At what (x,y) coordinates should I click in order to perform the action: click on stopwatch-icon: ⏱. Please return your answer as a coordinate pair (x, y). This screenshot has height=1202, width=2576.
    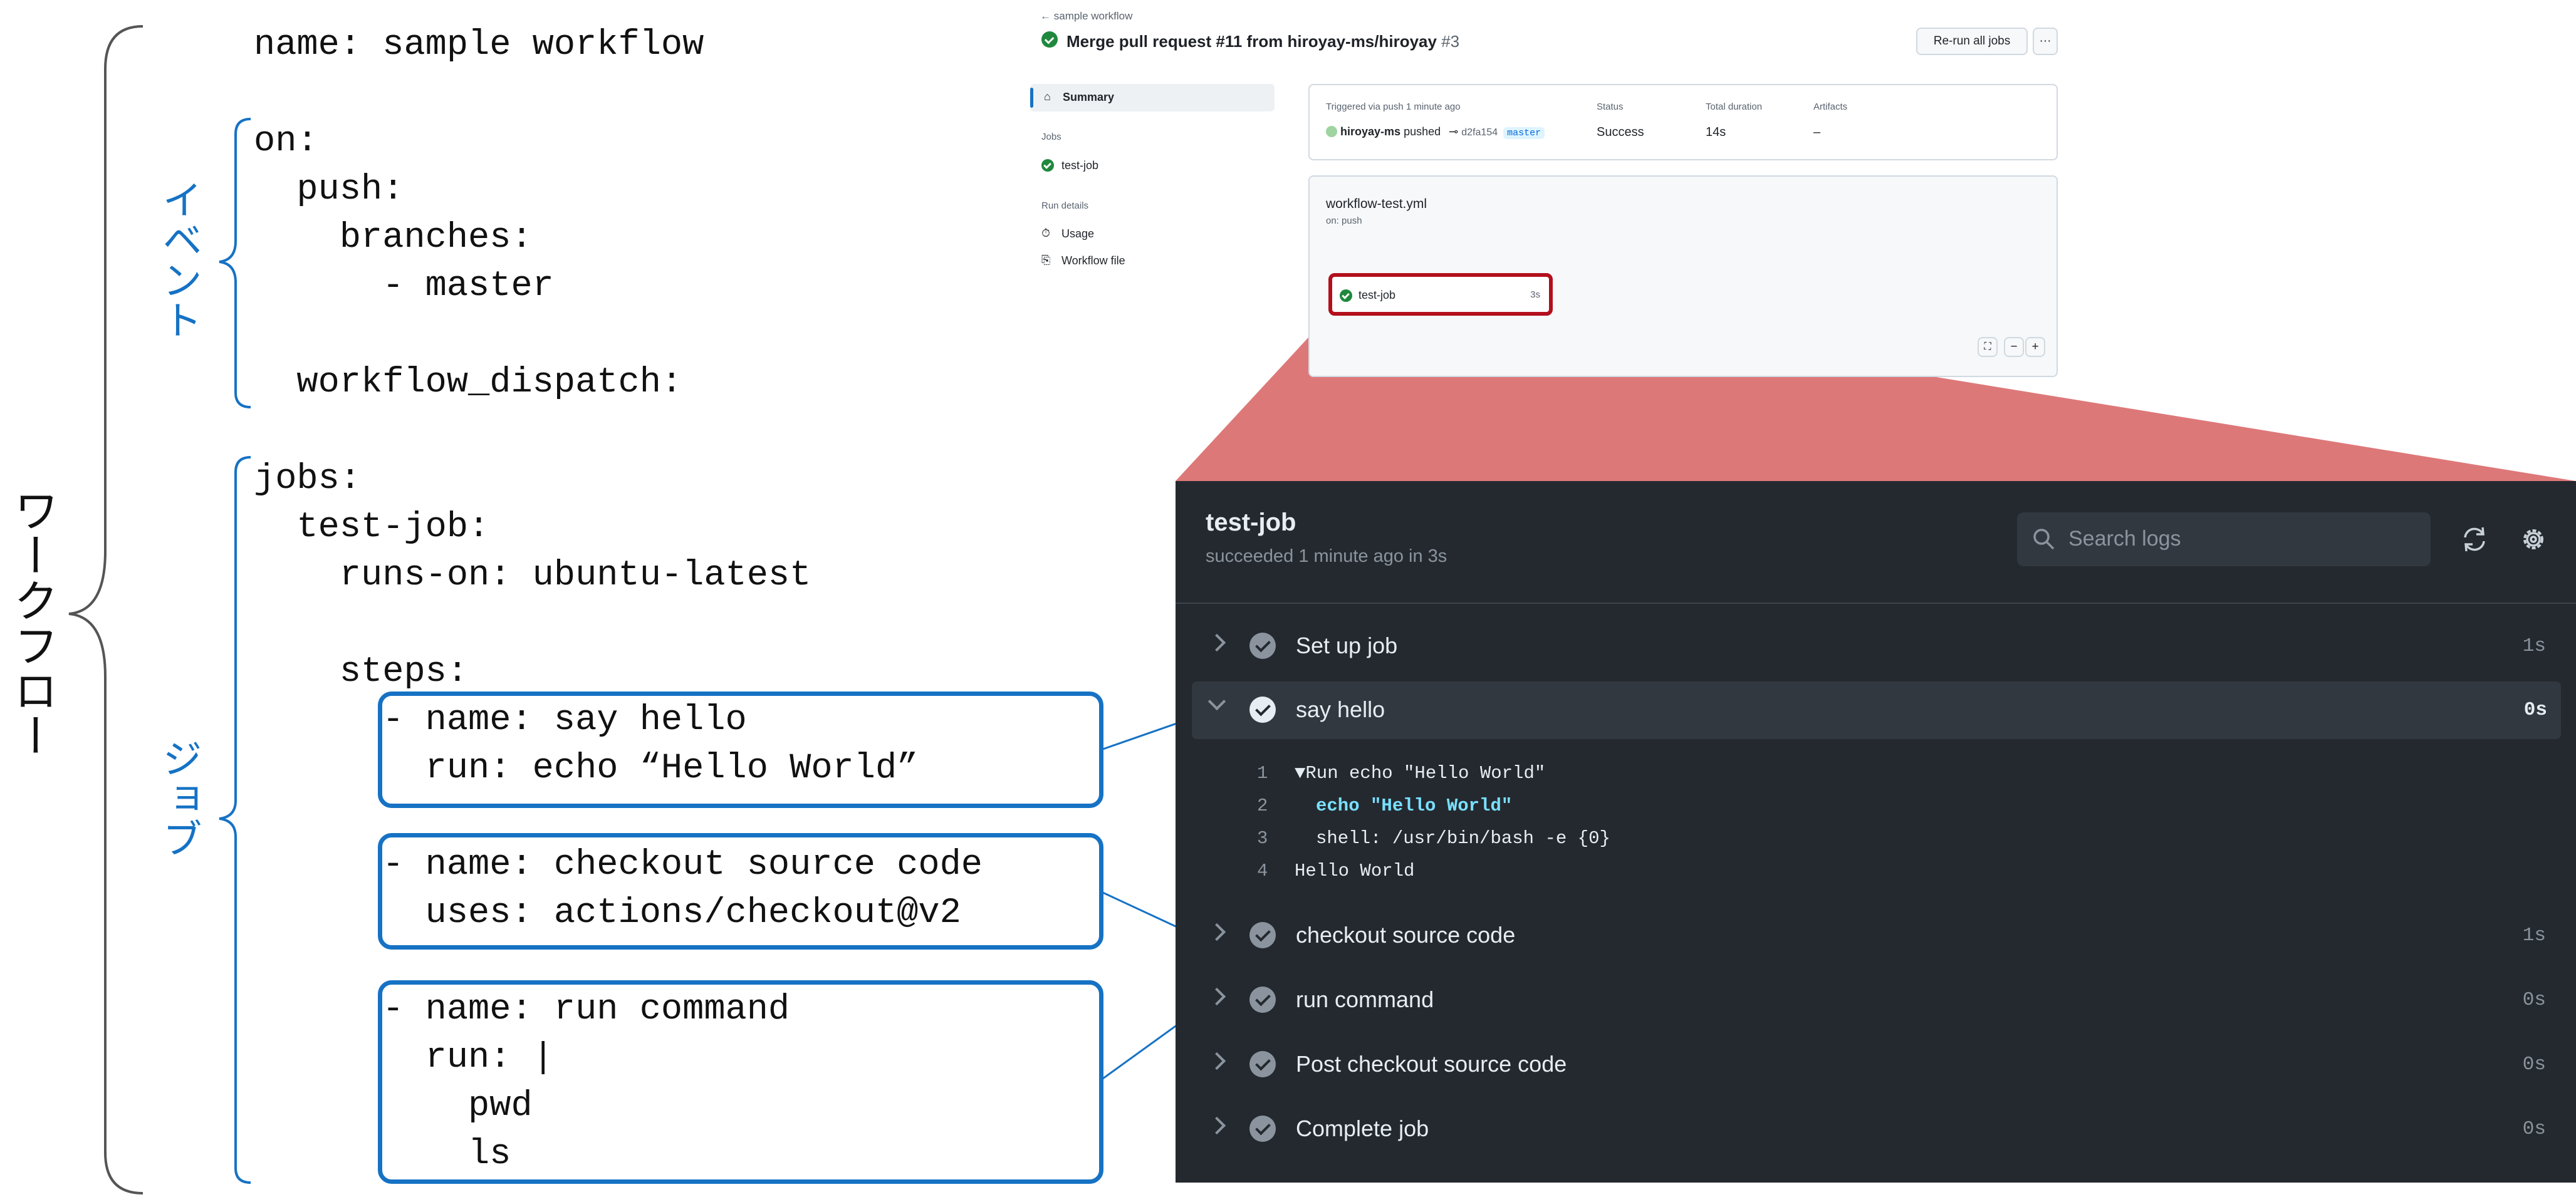
    Looking at the image, I should click on (1046, 233).